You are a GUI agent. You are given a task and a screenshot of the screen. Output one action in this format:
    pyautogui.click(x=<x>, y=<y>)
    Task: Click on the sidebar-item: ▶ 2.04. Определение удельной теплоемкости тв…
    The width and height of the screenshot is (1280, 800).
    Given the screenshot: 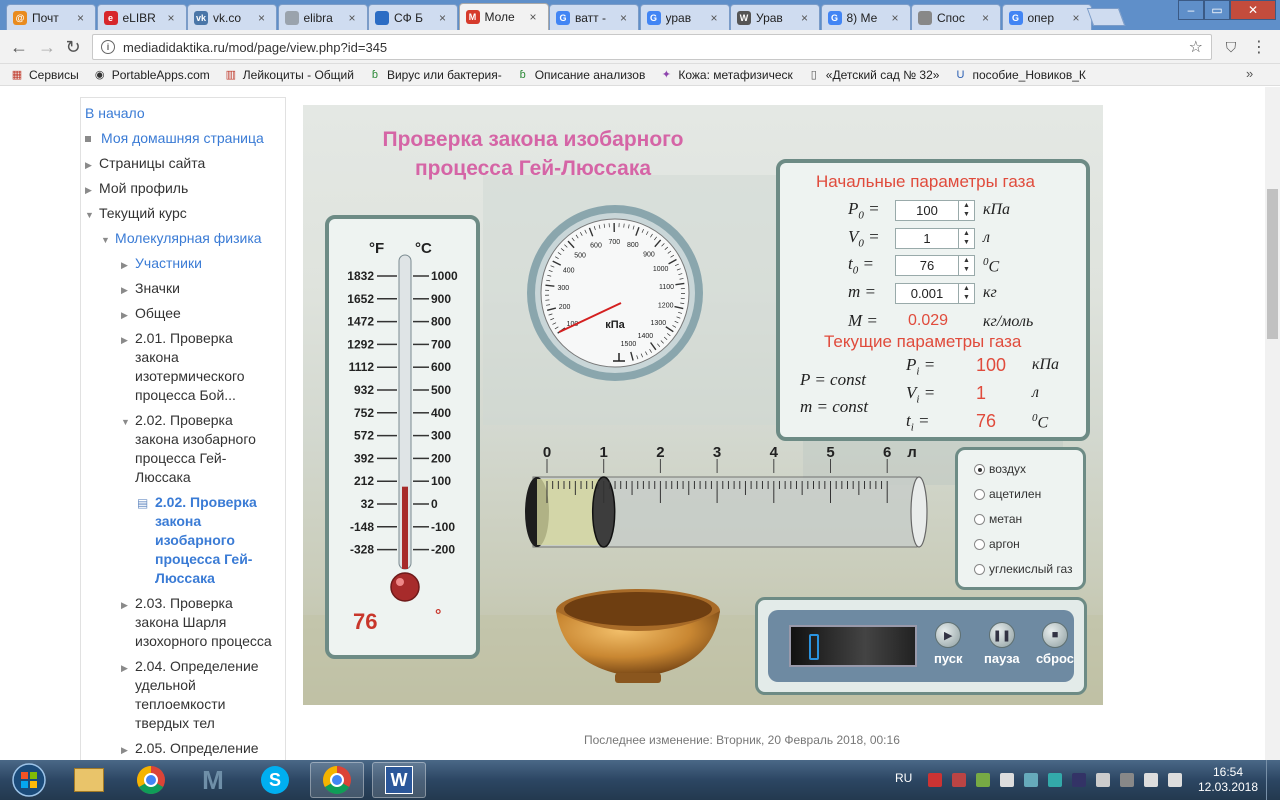 What is the action you would take?
    pyautogui.click(x=190, y=695)
    